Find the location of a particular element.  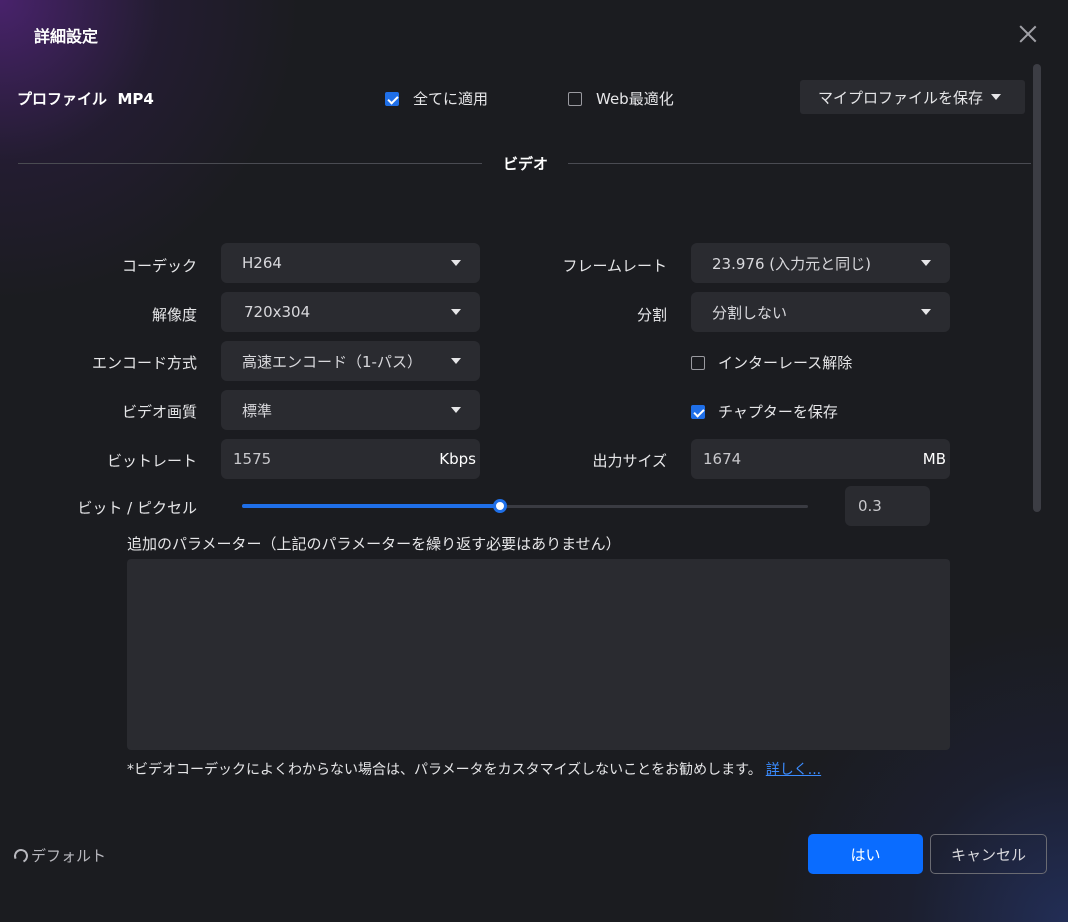

deinterlace-label: インターレース解除 is located at coordinates (785, 363).